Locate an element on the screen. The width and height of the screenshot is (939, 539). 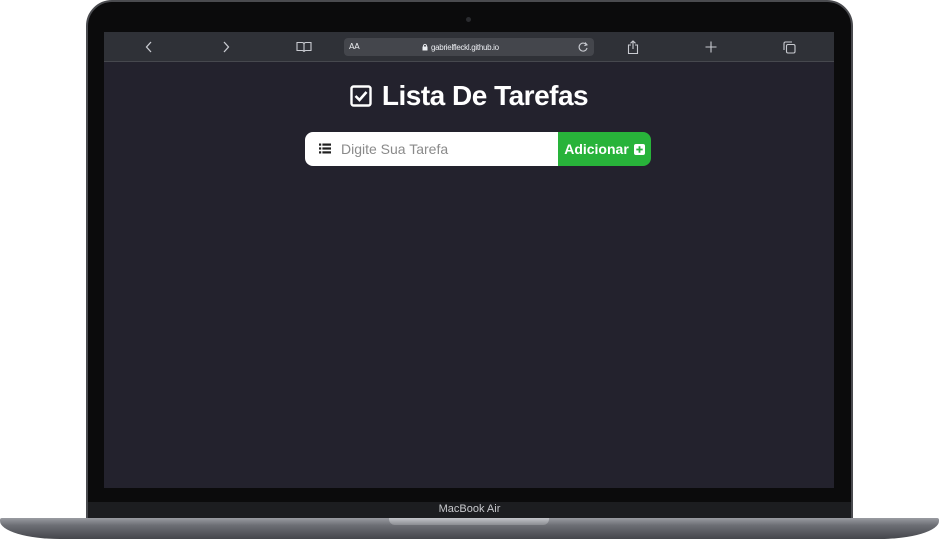
task-input is located at coordinates (446, 149).